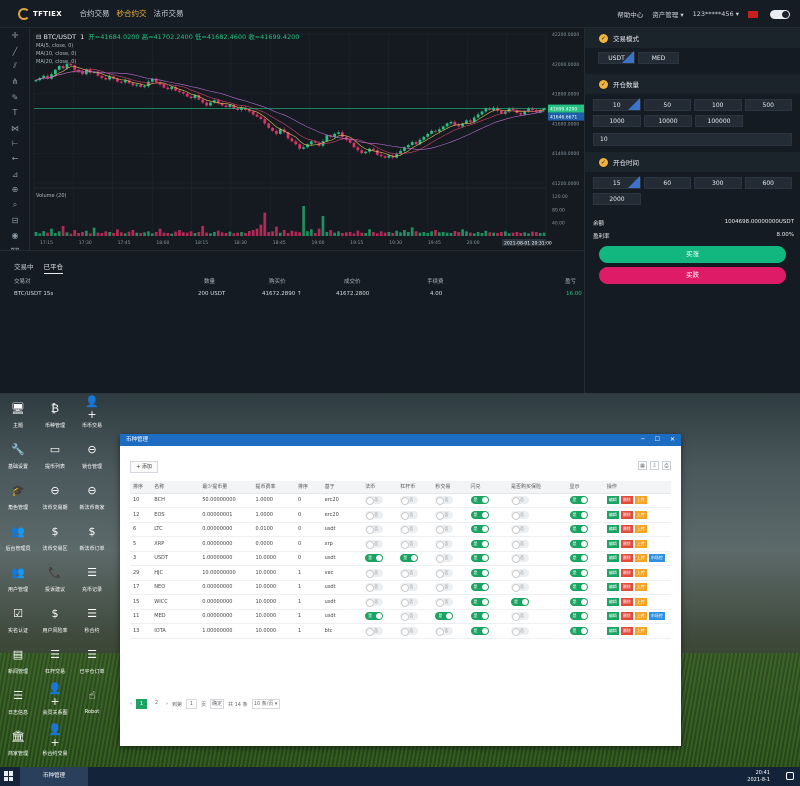  What do you see at coordinates (156, 704) in the screenshot?
I see `page-2-button: 2` at bounding box center [156, 704].